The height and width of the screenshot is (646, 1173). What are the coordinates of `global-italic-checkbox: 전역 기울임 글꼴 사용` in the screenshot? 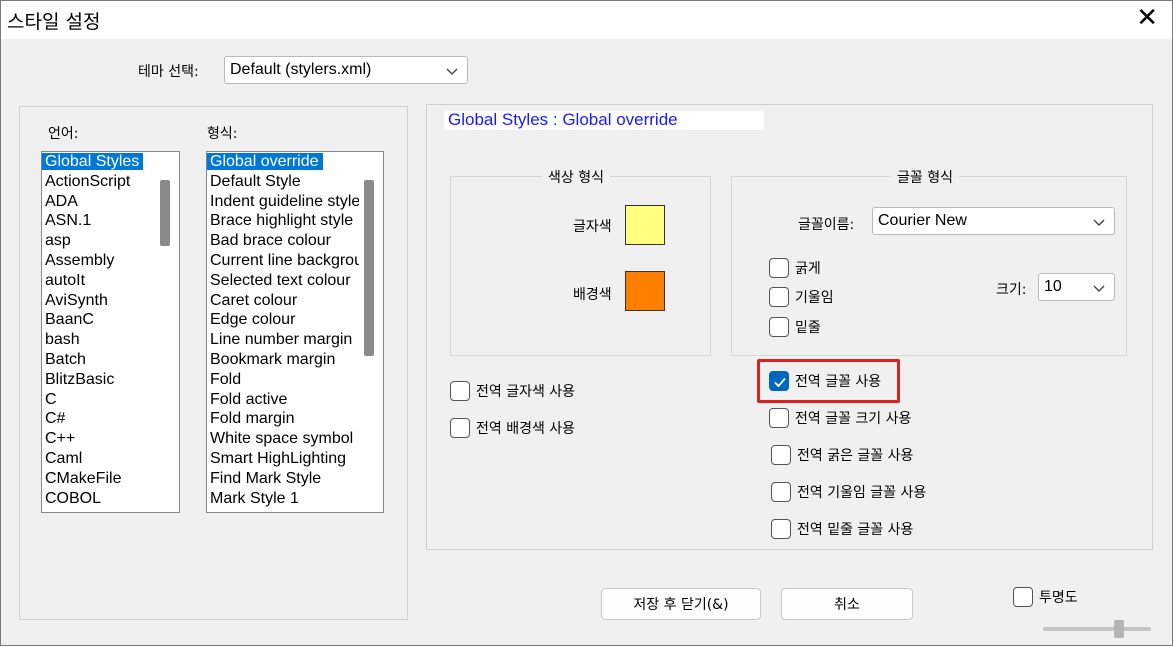 It's located at (848, 492).